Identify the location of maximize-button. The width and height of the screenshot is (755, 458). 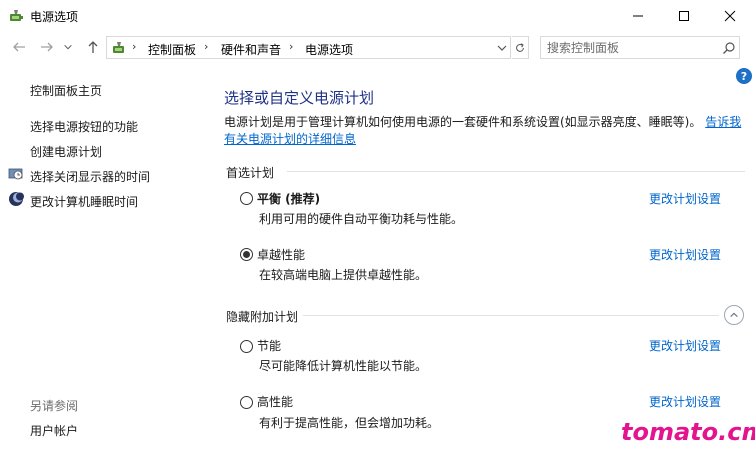
(684, 16).